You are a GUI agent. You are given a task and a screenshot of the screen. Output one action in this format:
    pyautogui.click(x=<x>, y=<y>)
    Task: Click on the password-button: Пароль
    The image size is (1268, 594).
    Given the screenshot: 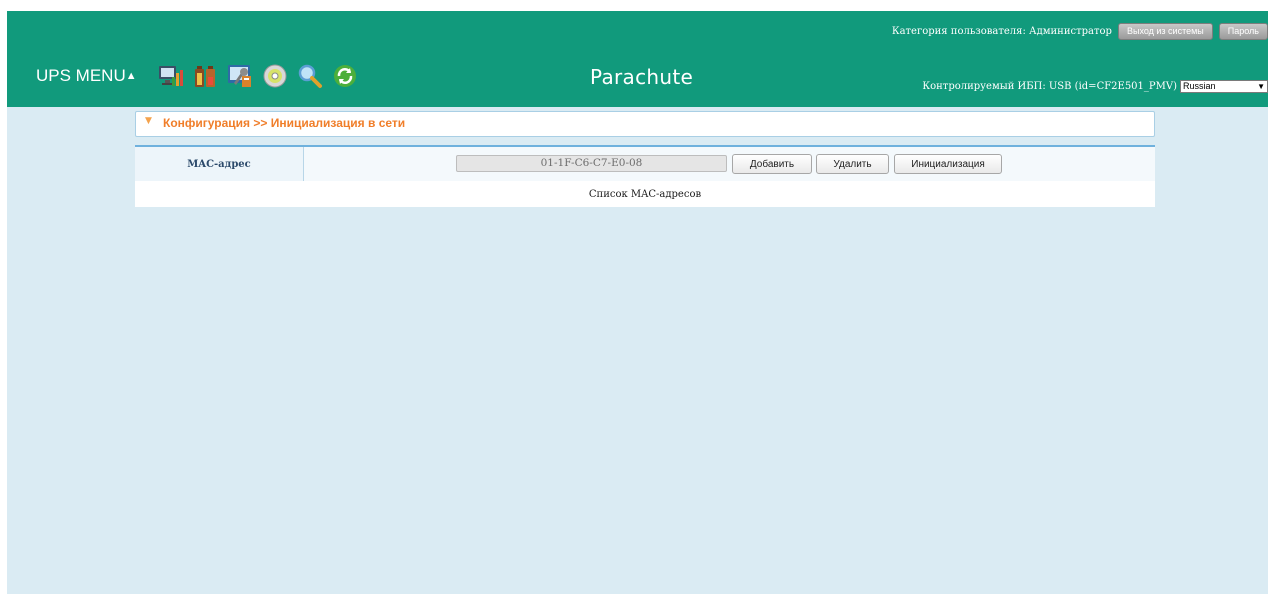 What is the action you would take?
    pyautogui.click(x=1243, y=31)
    